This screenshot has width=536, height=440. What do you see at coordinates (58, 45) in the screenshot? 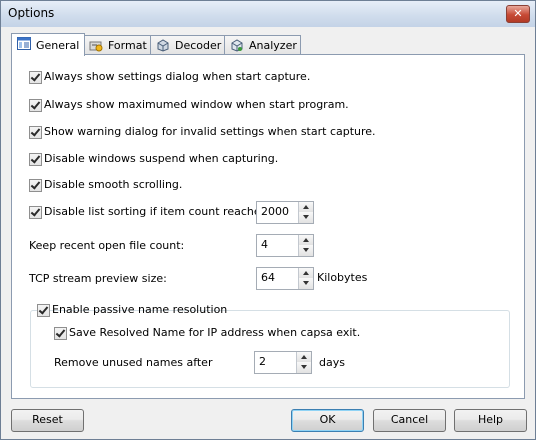
I see `tab-general-label: General` at bounding box center [58, 45].